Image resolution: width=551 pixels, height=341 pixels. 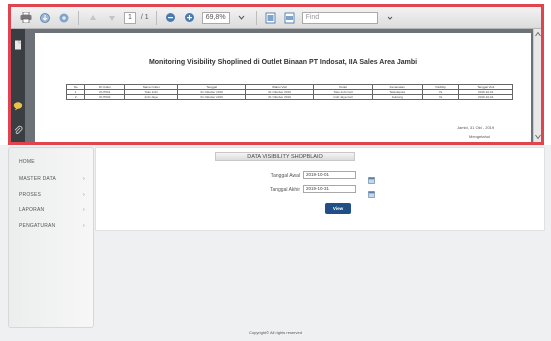 I want to click on sidebar-item-laporan: LAPORAN, so click(x=31, y=210).